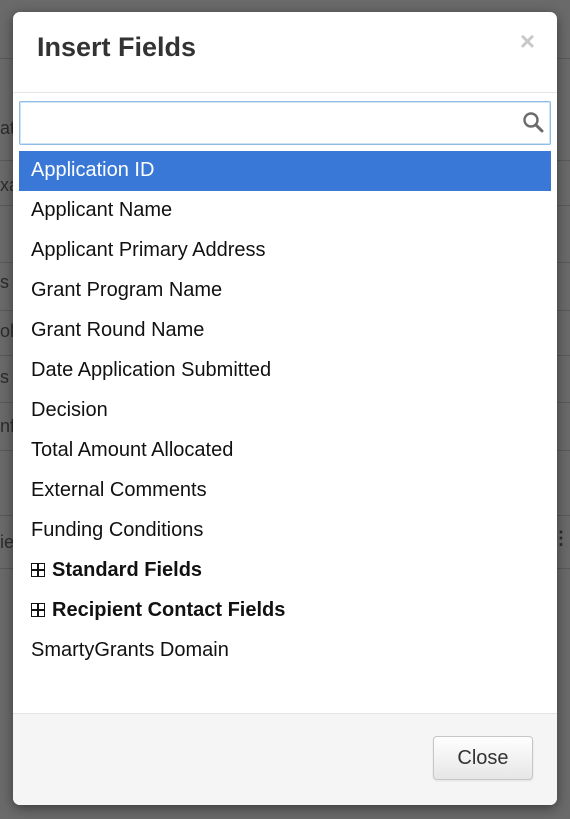 This screenshot has width=570, height=819. What do you see at coordinates (130, 650) in the screenshot?
I see `field-item-label: SmartyGrants Domain` at bounding box center [130, 650].